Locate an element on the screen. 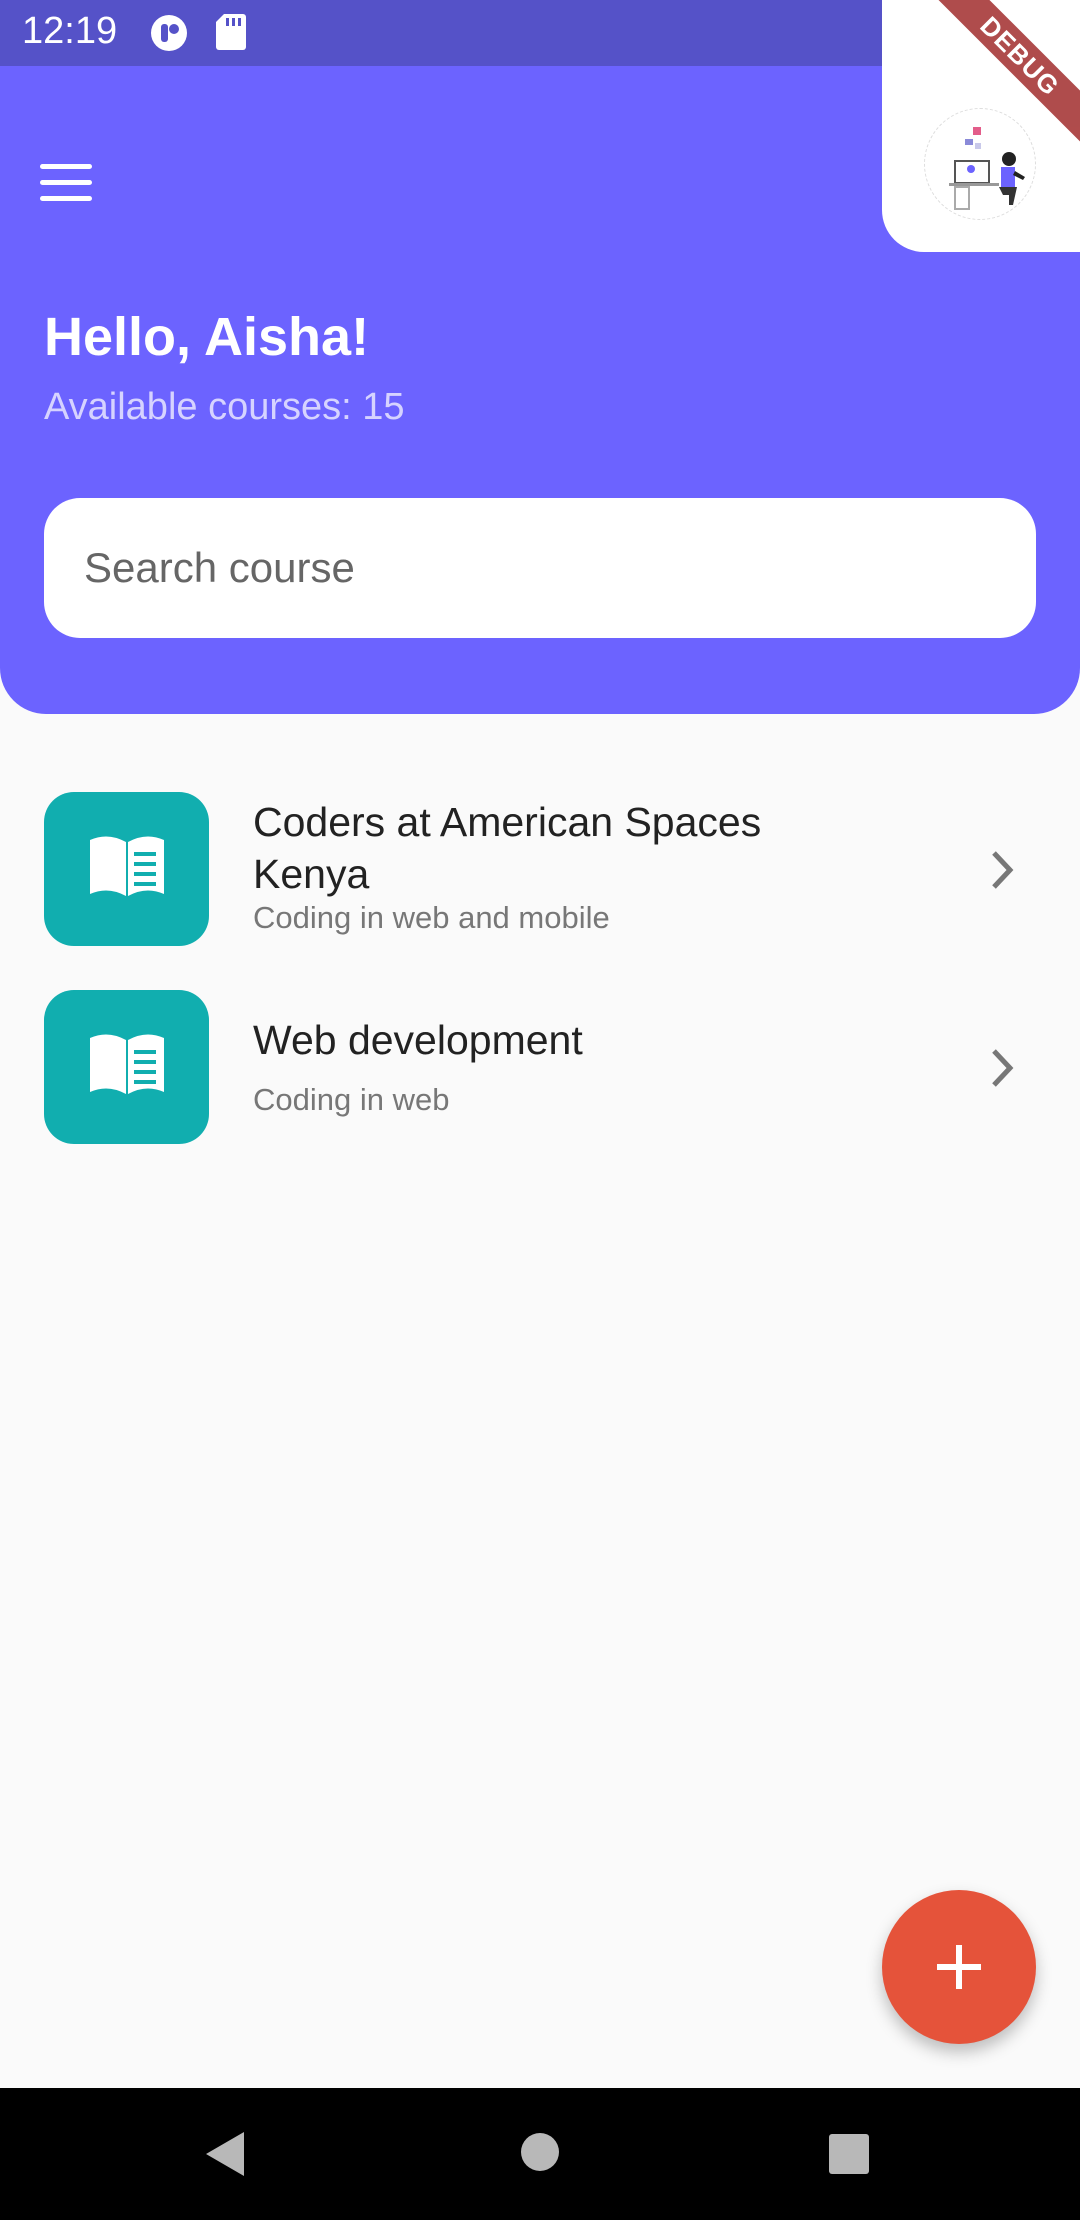  notification-app-icon is located at coordinates (169, 33).